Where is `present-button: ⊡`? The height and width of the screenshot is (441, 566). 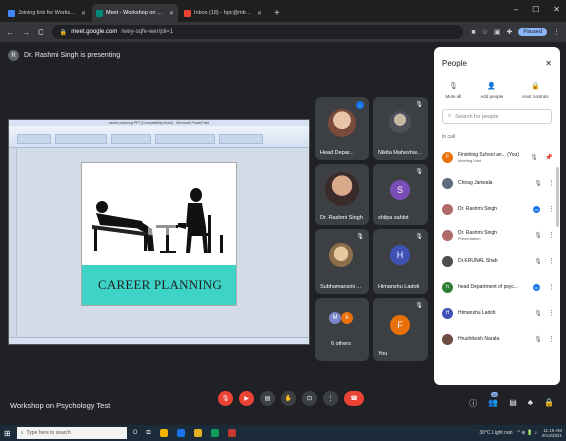
present-button: ⊡ is located at coordinates (309, 398).